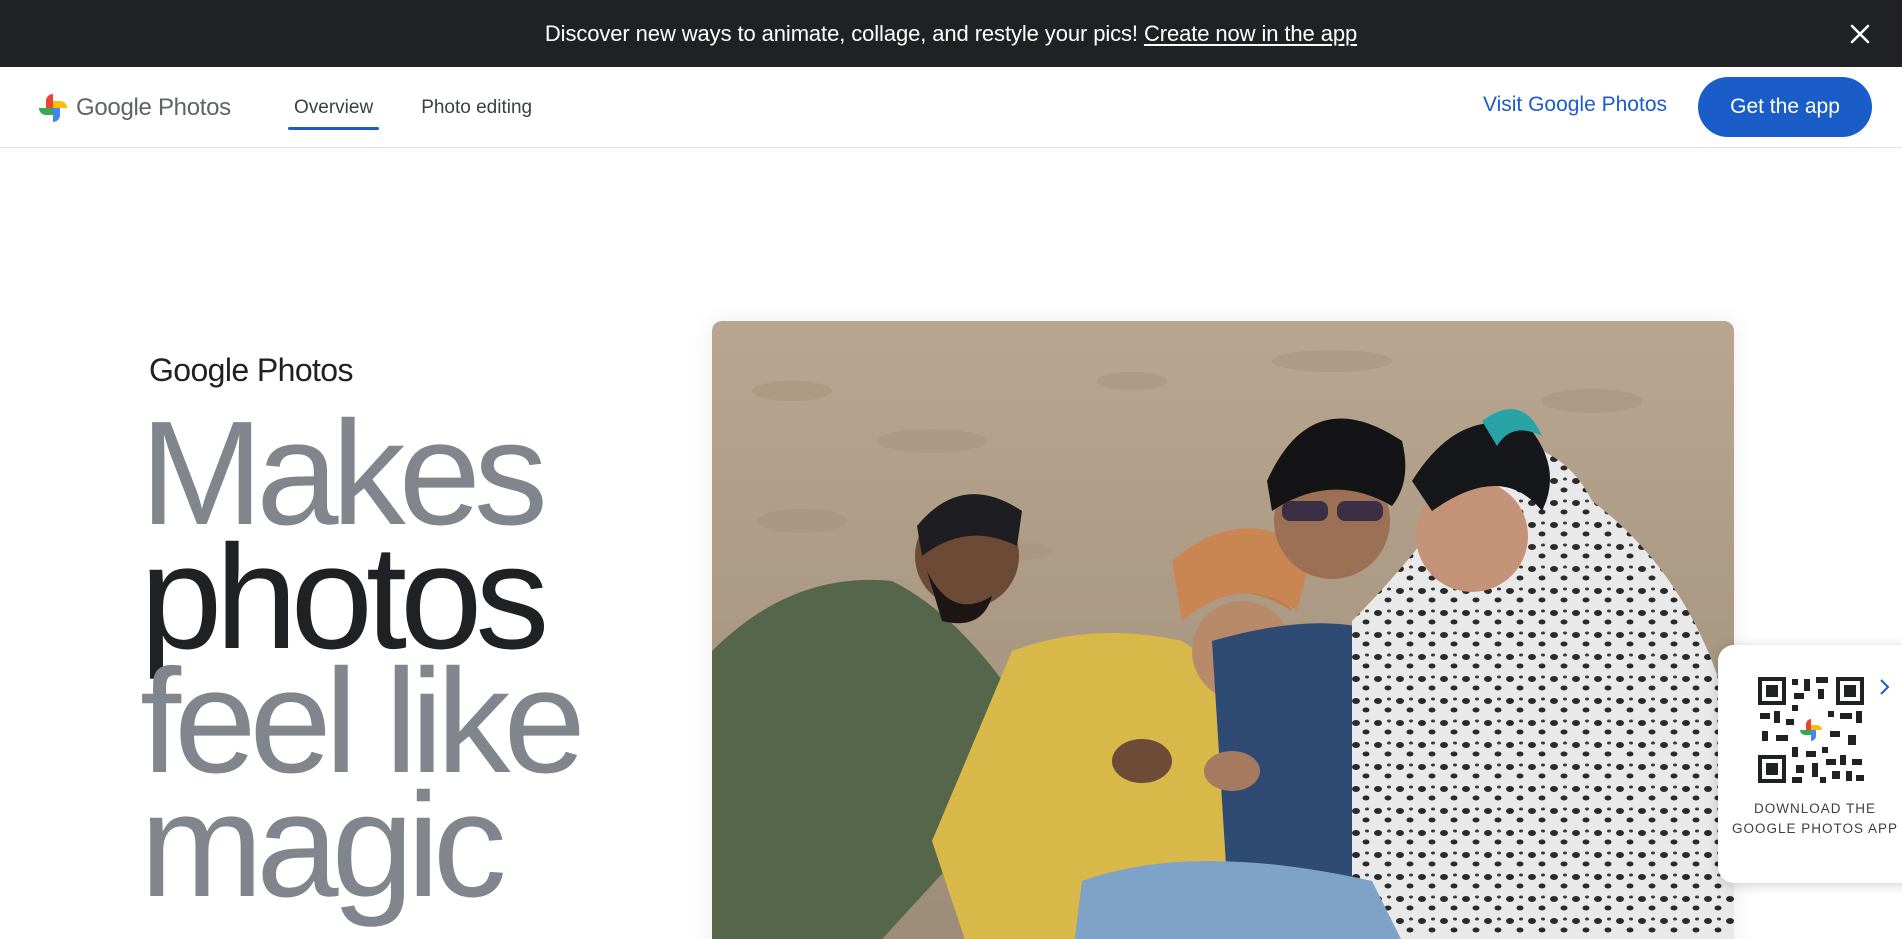  I want to click on google-photos-logo: Google Photos, so click(134, 108).